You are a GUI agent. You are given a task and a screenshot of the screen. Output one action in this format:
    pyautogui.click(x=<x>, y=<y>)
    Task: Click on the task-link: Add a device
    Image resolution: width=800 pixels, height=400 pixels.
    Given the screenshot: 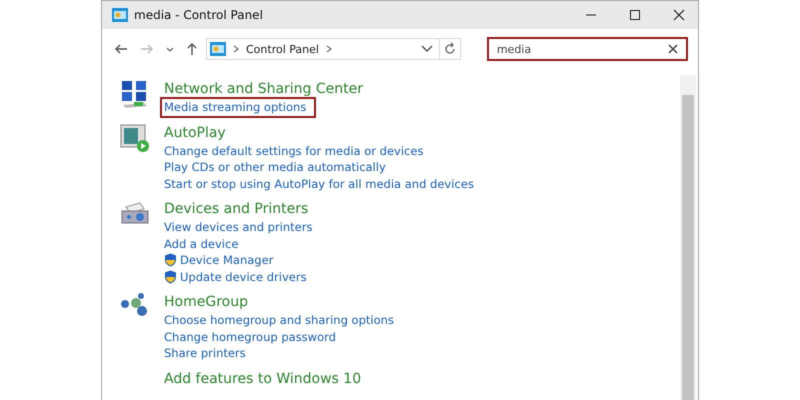 What is the action you would take?
    pyautogui.click(x=201, y=244)
    